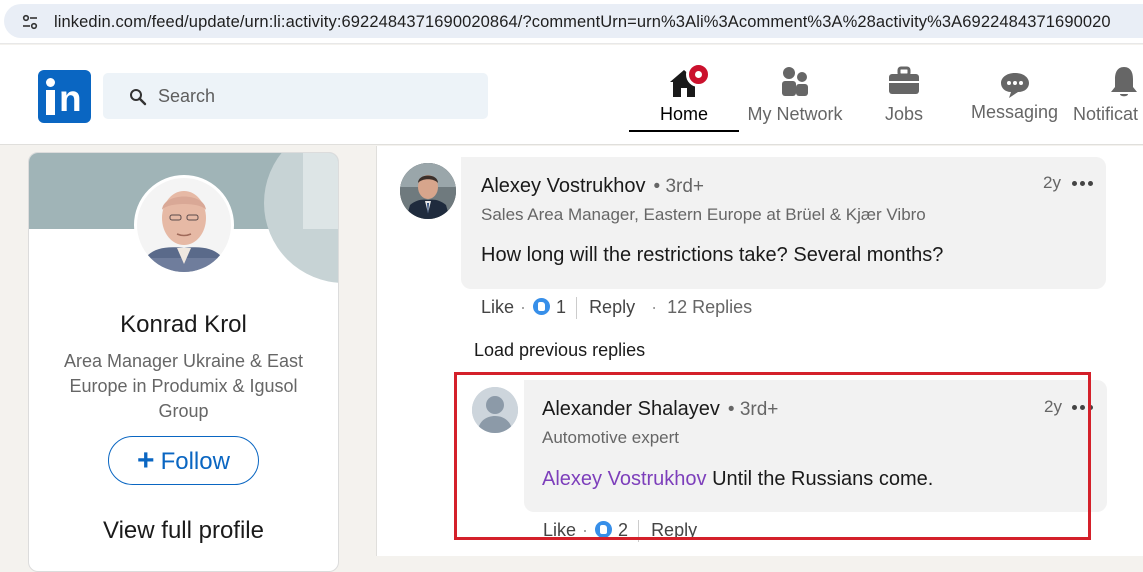 This screenshot has width=1143, height=572. Describe the element at coordinates (183, 325) in the screenshot. I see `profile-name: Konrad Krol` at that location.